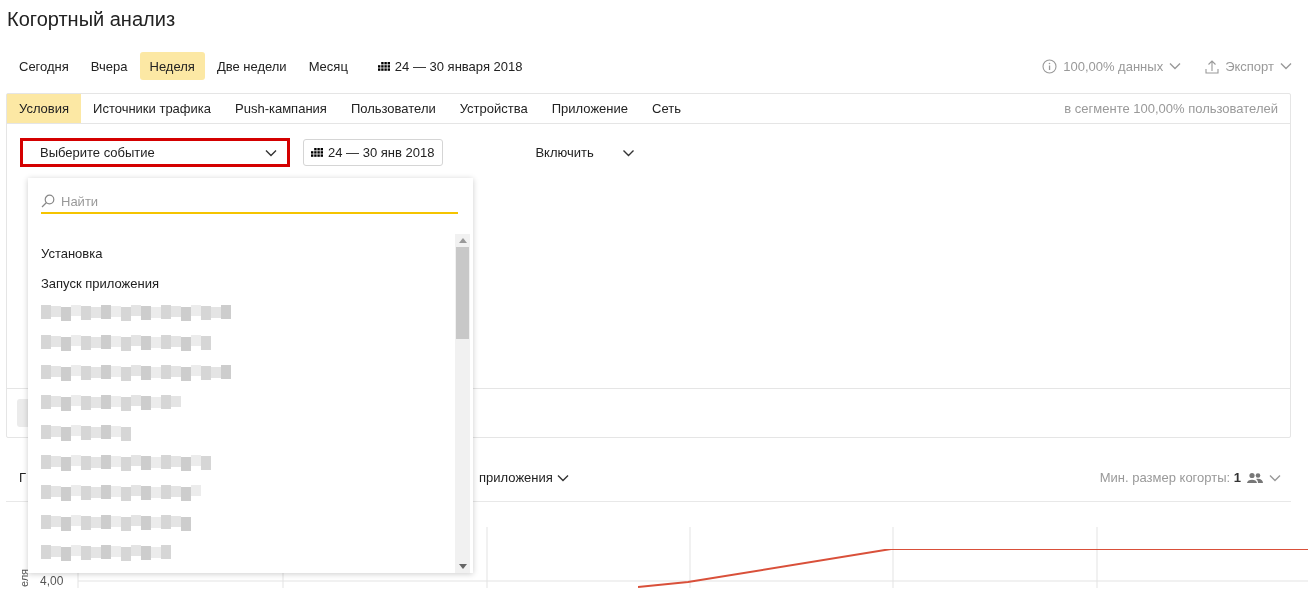 The width and height of the screenshot is (1308, 589). I want to click on event-select: Выберите событие, so click(155, 152).